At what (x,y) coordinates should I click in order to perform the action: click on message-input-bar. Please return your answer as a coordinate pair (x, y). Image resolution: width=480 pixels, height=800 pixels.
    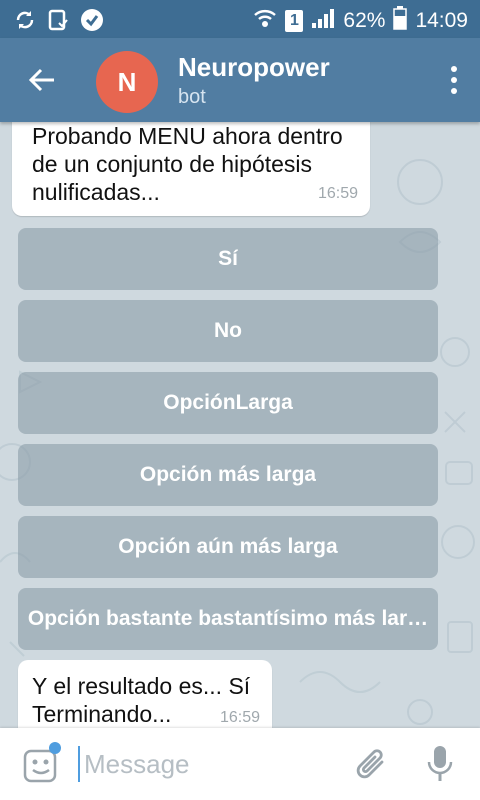
    Looking at the image, I should click on (240, 764).